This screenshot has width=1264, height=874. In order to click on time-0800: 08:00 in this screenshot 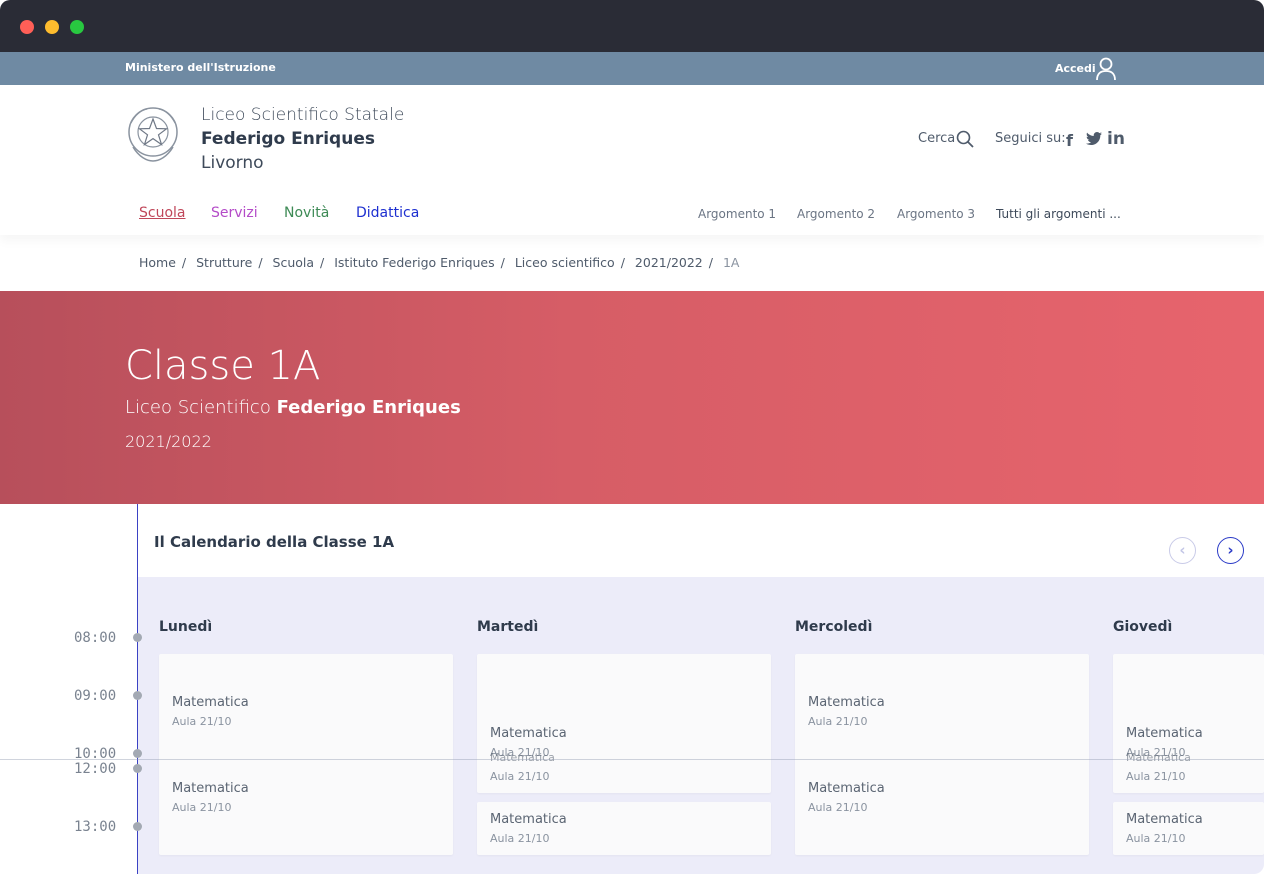, I will do `click(95, 638)`.